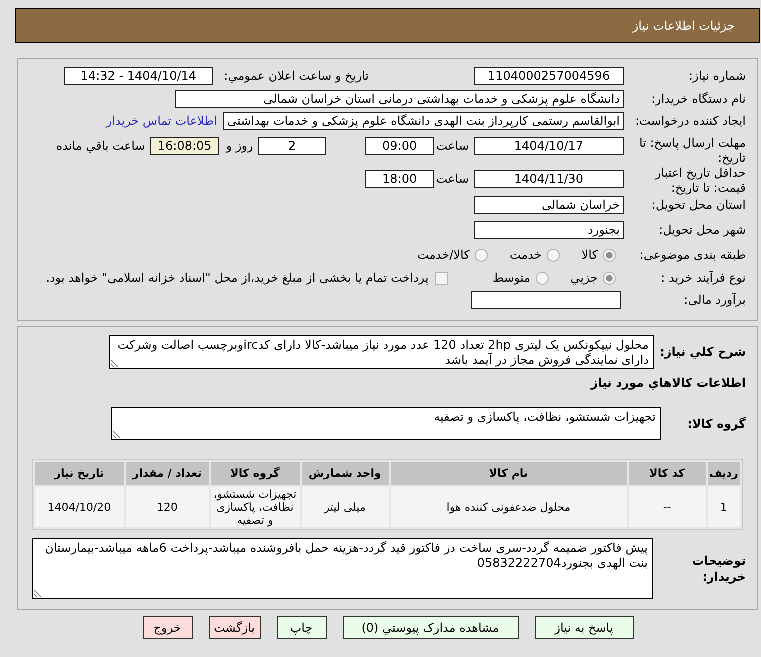 The width and height of the screenshot is (761, 657). I want to click on table-cell: محلول ضدعفونی کننده هوا, so click(508, 507).